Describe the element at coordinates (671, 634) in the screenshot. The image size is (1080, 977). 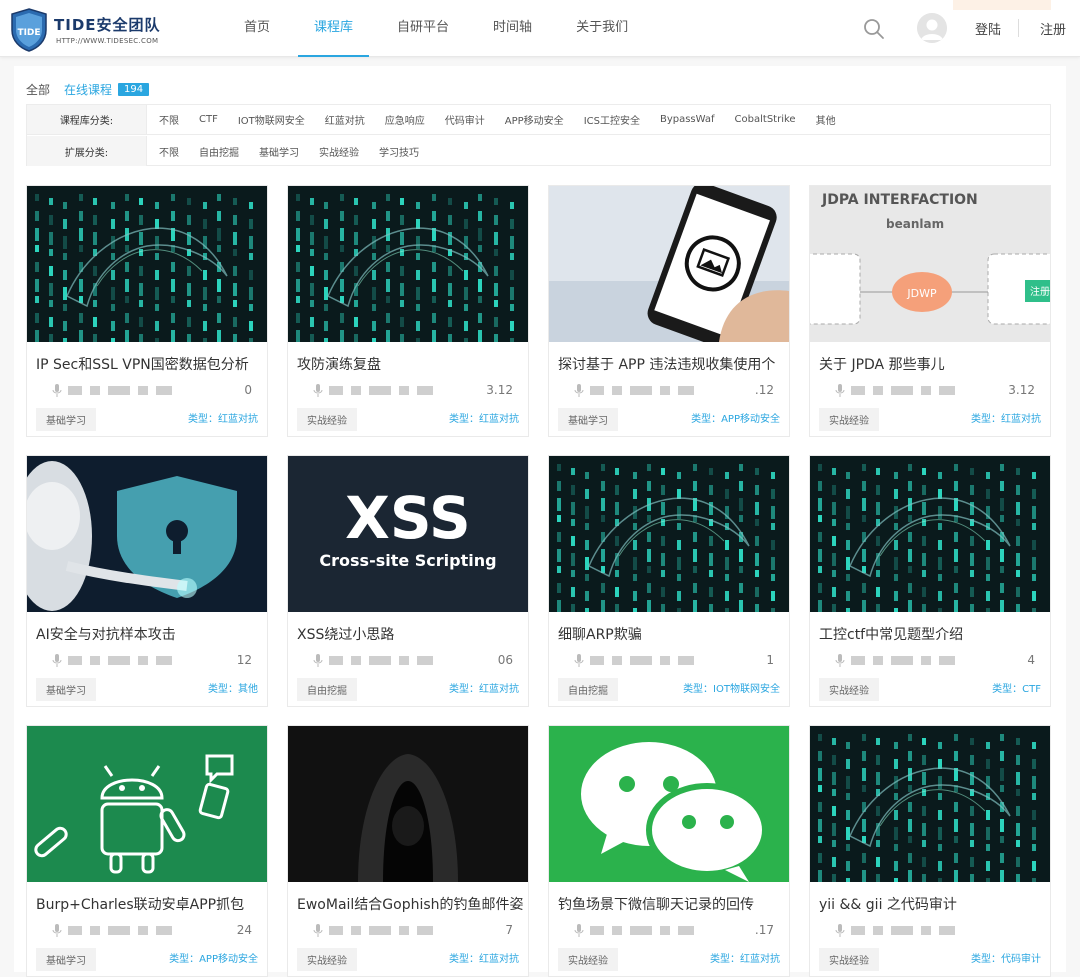
I see `course-title: 细聊ARP欺骗` at that location.